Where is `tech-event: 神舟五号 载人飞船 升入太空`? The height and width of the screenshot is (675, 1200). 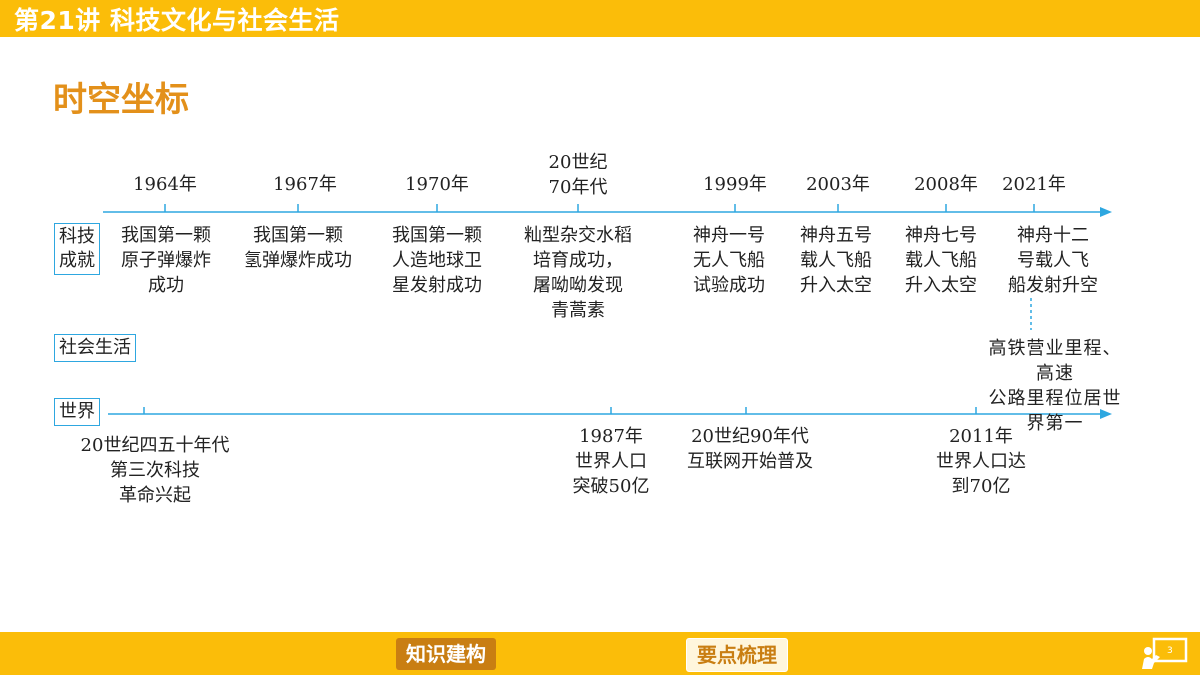 tech-event: 神舟五号 载人飞船 升入太空 is located at coordinates (836, 260).